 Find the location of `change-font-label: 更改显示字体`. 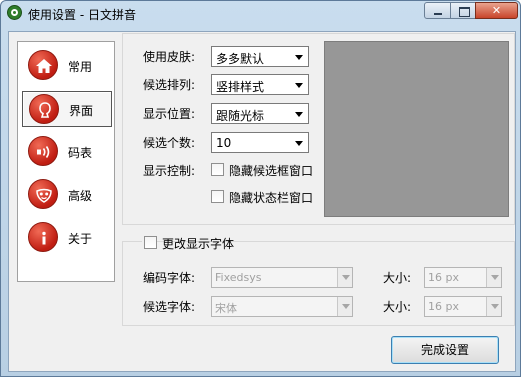

change-font-label: 更改显示字体 is located at coordinates (198, 244).